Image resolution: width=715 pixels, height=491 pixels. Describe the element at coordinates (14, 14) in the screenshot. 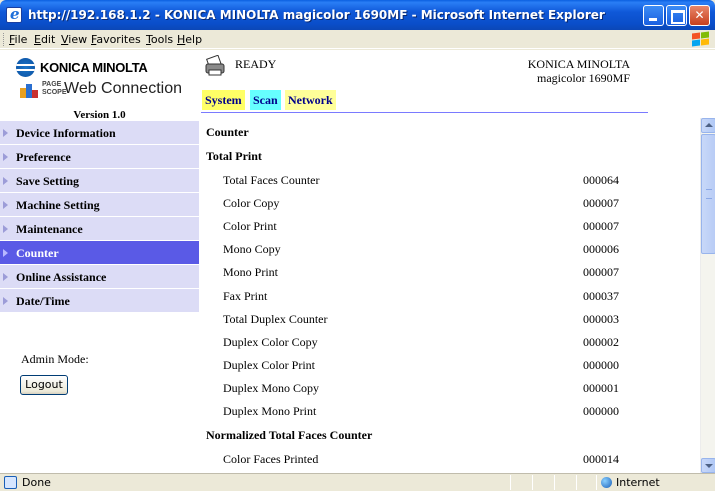

I see `ie-icon` at that location.